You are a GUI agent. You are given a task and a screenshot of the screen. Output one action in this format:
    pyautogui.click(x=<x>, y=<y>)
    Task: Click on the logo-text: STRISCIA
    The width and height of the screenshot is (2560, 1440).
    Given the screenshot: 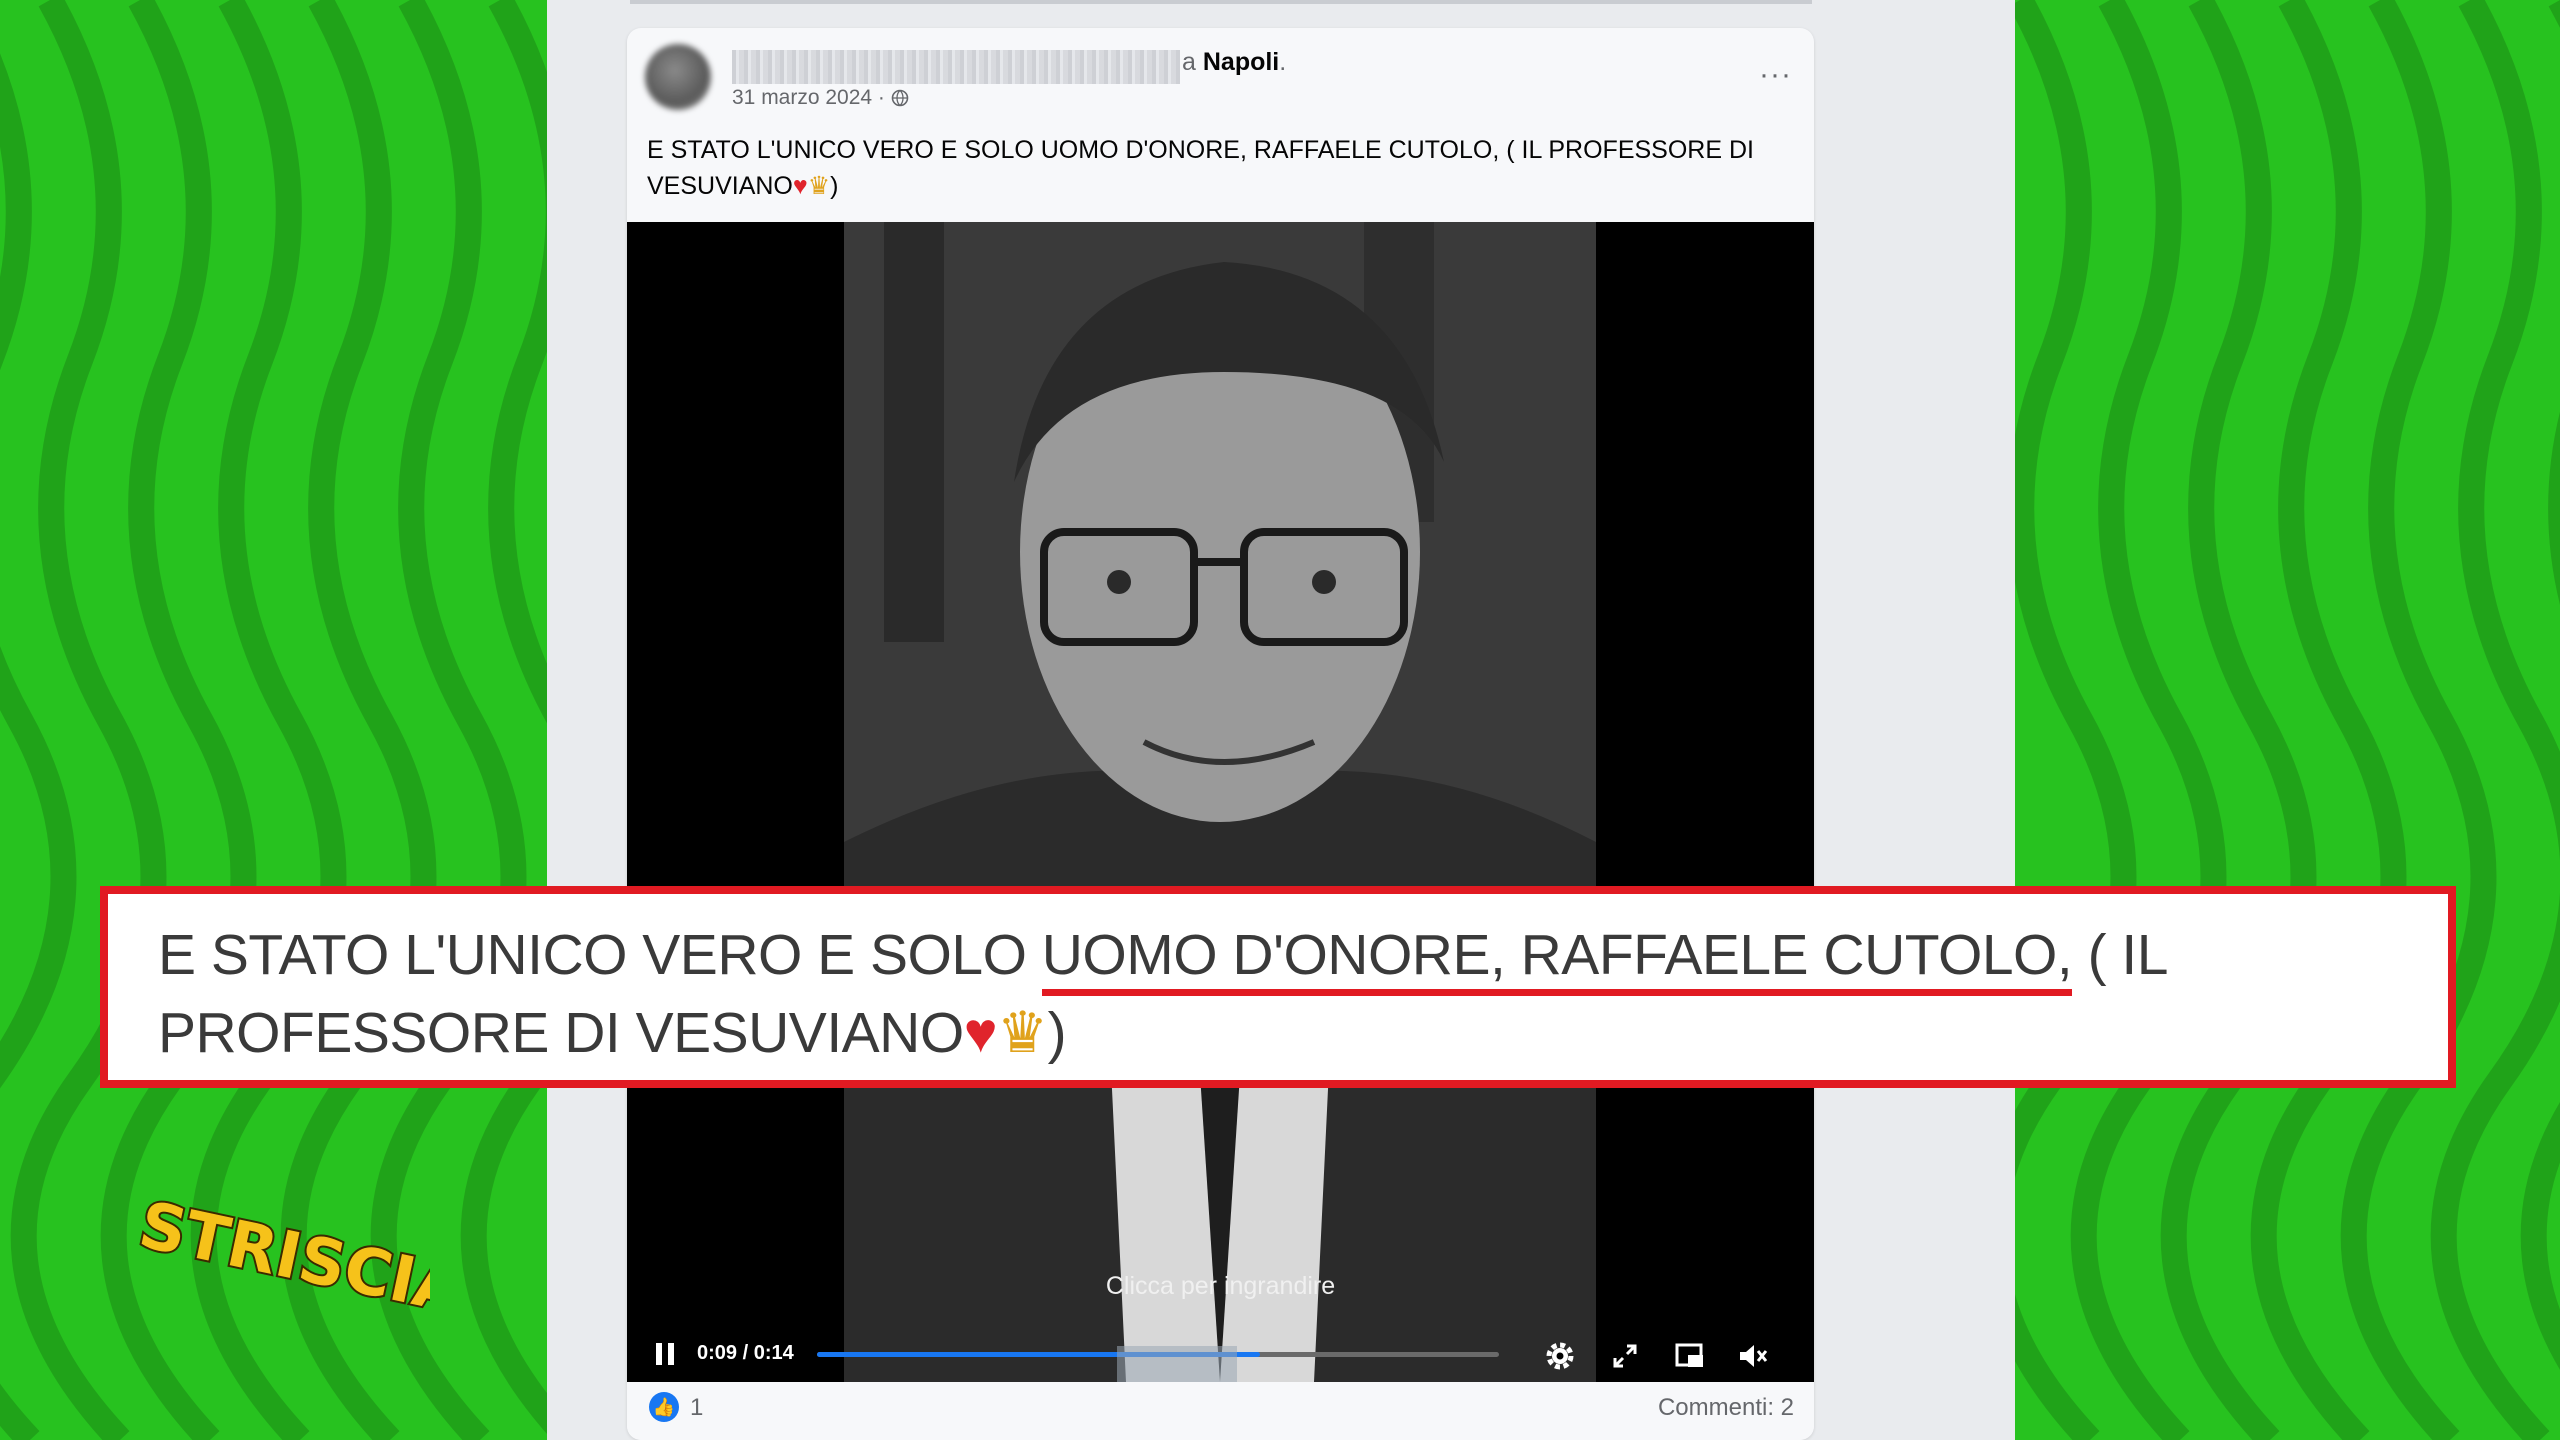 What is the action you would take?
    pyautogui.click(x=281, y=1258)
    